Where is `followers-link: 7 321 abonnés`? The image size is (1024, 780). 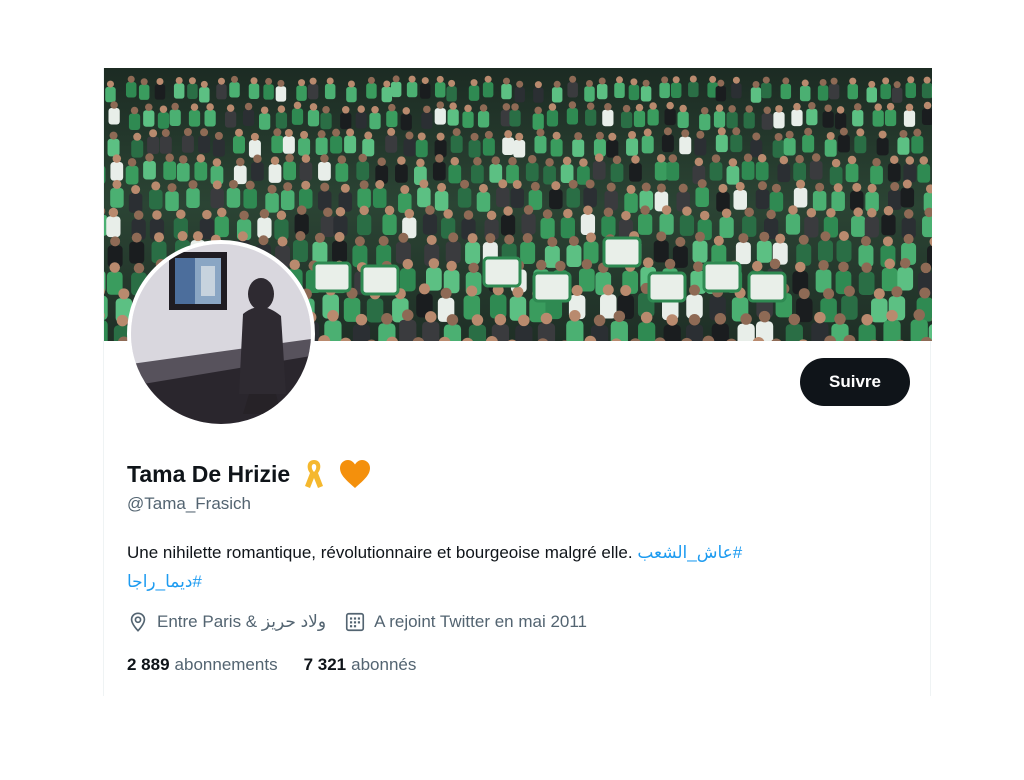 followers-link: 7 321 abonnés is located at coordinates (360, 665).